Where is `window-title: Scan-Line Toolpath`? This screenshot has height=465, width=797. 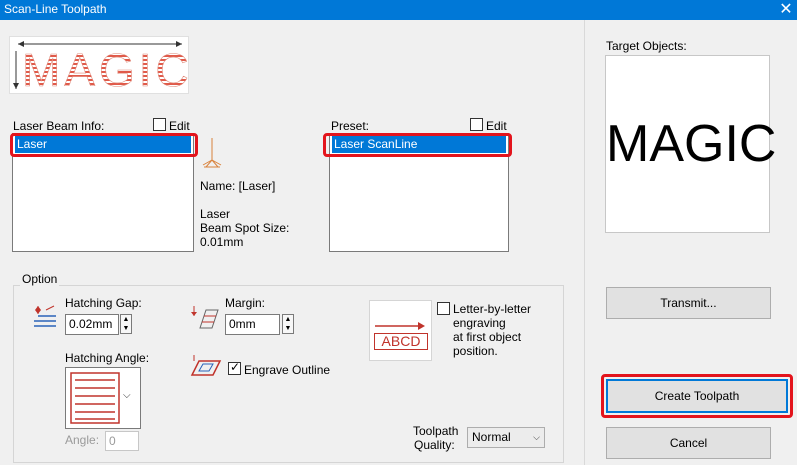 window-title: Scan-Line Toolpath is located at coordinates (55, 9).